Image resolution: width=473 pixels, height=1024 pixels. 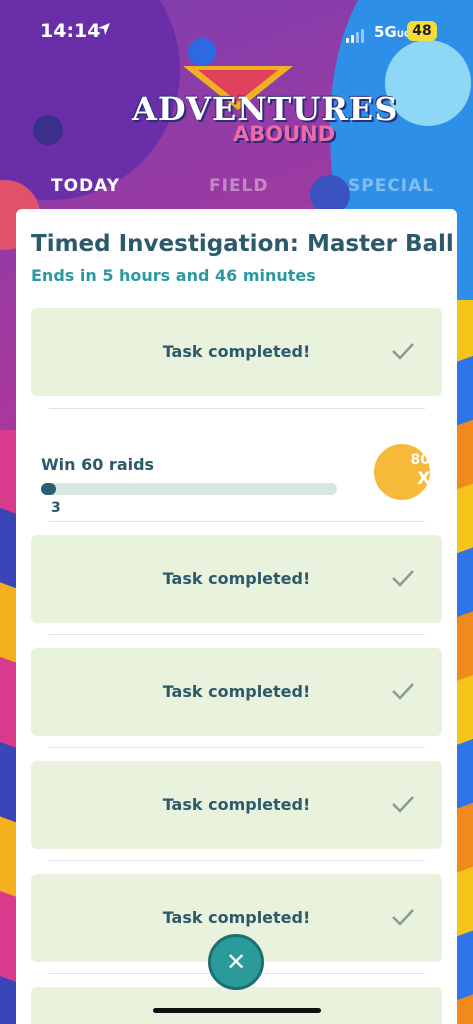 I want to click on network-type: 5GUC, so click(x=392, y=32).